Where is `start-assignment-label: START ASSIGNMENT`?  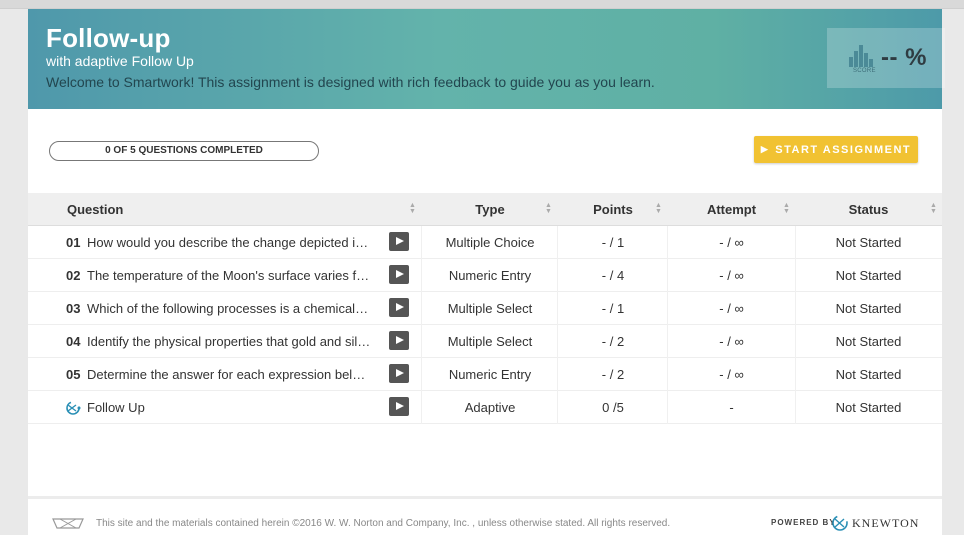 start-assignment-label: START ASSIGNMENT is located at coordinates (843, 149).